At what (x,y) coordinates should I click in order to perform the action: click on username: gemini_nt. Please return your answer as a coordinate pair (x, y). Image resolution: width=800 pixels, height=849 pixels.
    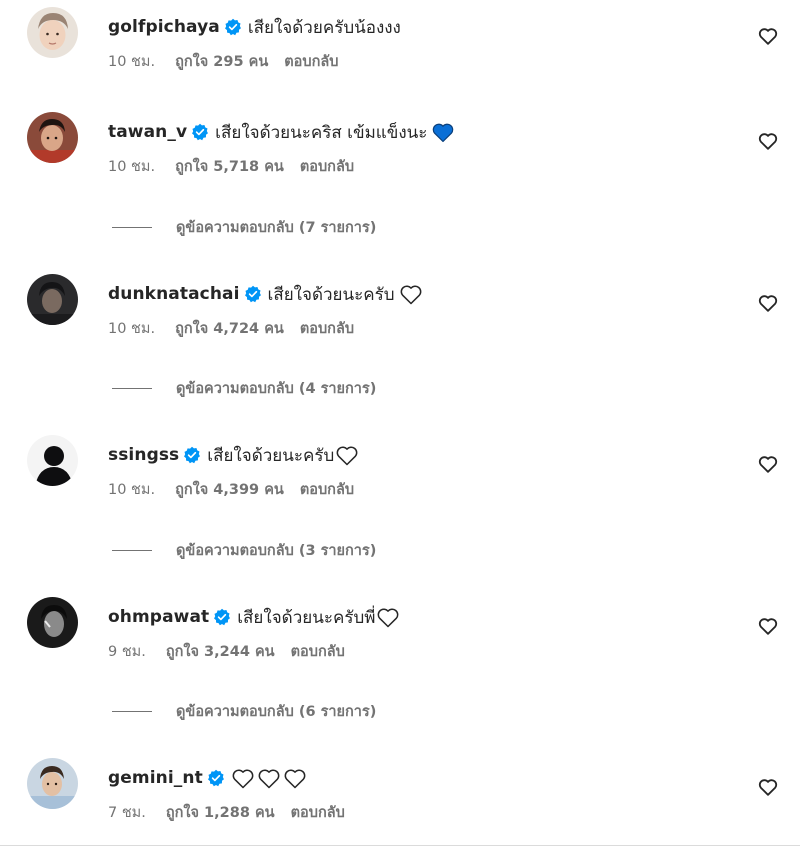
    Looking at the image, I should click on (155, 778).